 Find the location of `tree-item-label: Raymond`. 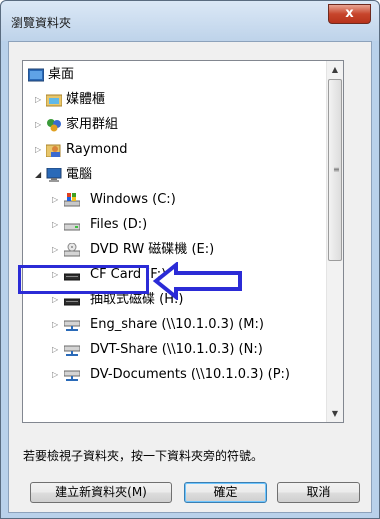

tree-item-label: Raymond is located at coordinates (97, 149).